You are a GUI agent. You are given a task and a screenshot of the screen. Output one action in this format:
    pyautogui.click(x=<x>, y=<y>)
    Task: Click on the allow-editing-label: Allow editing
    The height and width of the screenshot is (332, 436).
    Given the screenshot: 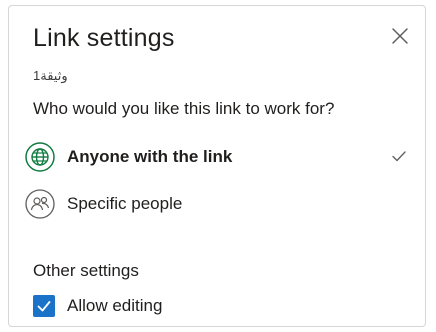 What is the action you would take?
    pyautogui.click(x=115, y=305)
    